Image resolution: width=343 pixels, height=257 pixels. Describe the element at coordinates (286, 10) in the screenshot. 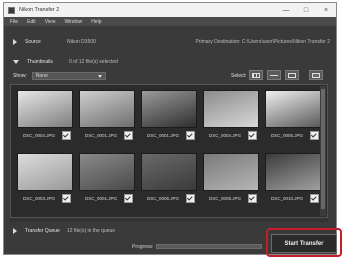

I see `minimize-button: —` at that location.